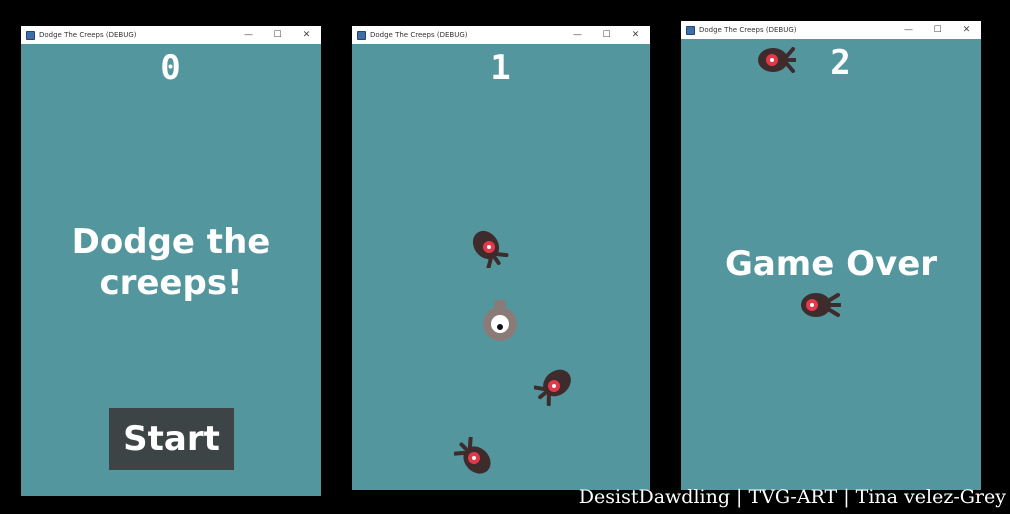  What do you see at coordinates (501, 68) in the screenshot?
I see `score-label: 1` at bounding box center [501, 68].